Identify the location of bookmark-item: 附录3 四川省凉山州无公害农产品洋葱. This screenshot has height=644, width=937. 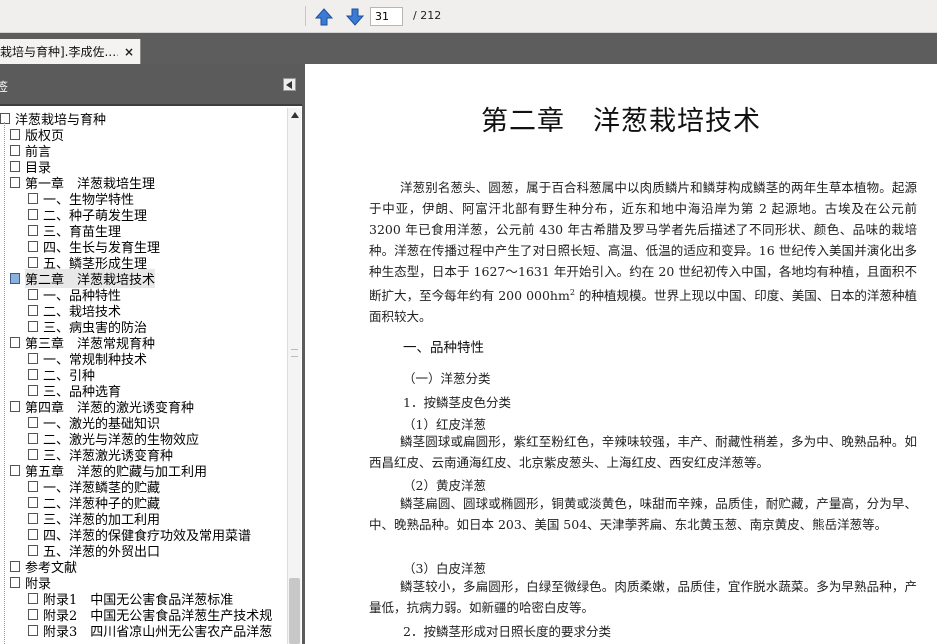
(150, 631).